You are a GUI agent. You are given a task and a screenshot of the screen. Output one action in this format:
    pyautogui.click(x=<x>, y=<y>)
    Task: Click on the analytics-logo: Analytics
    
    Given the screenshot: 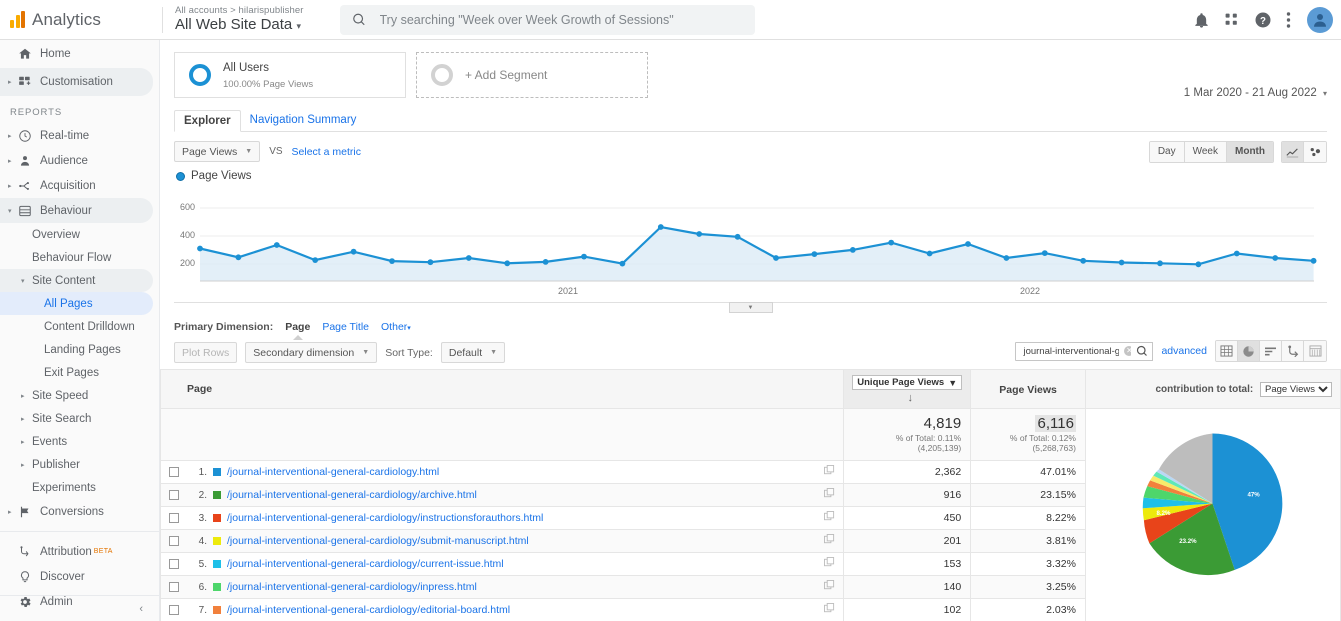 What is the action you would take?
    pyautogui.click(x=80, y=20)
    